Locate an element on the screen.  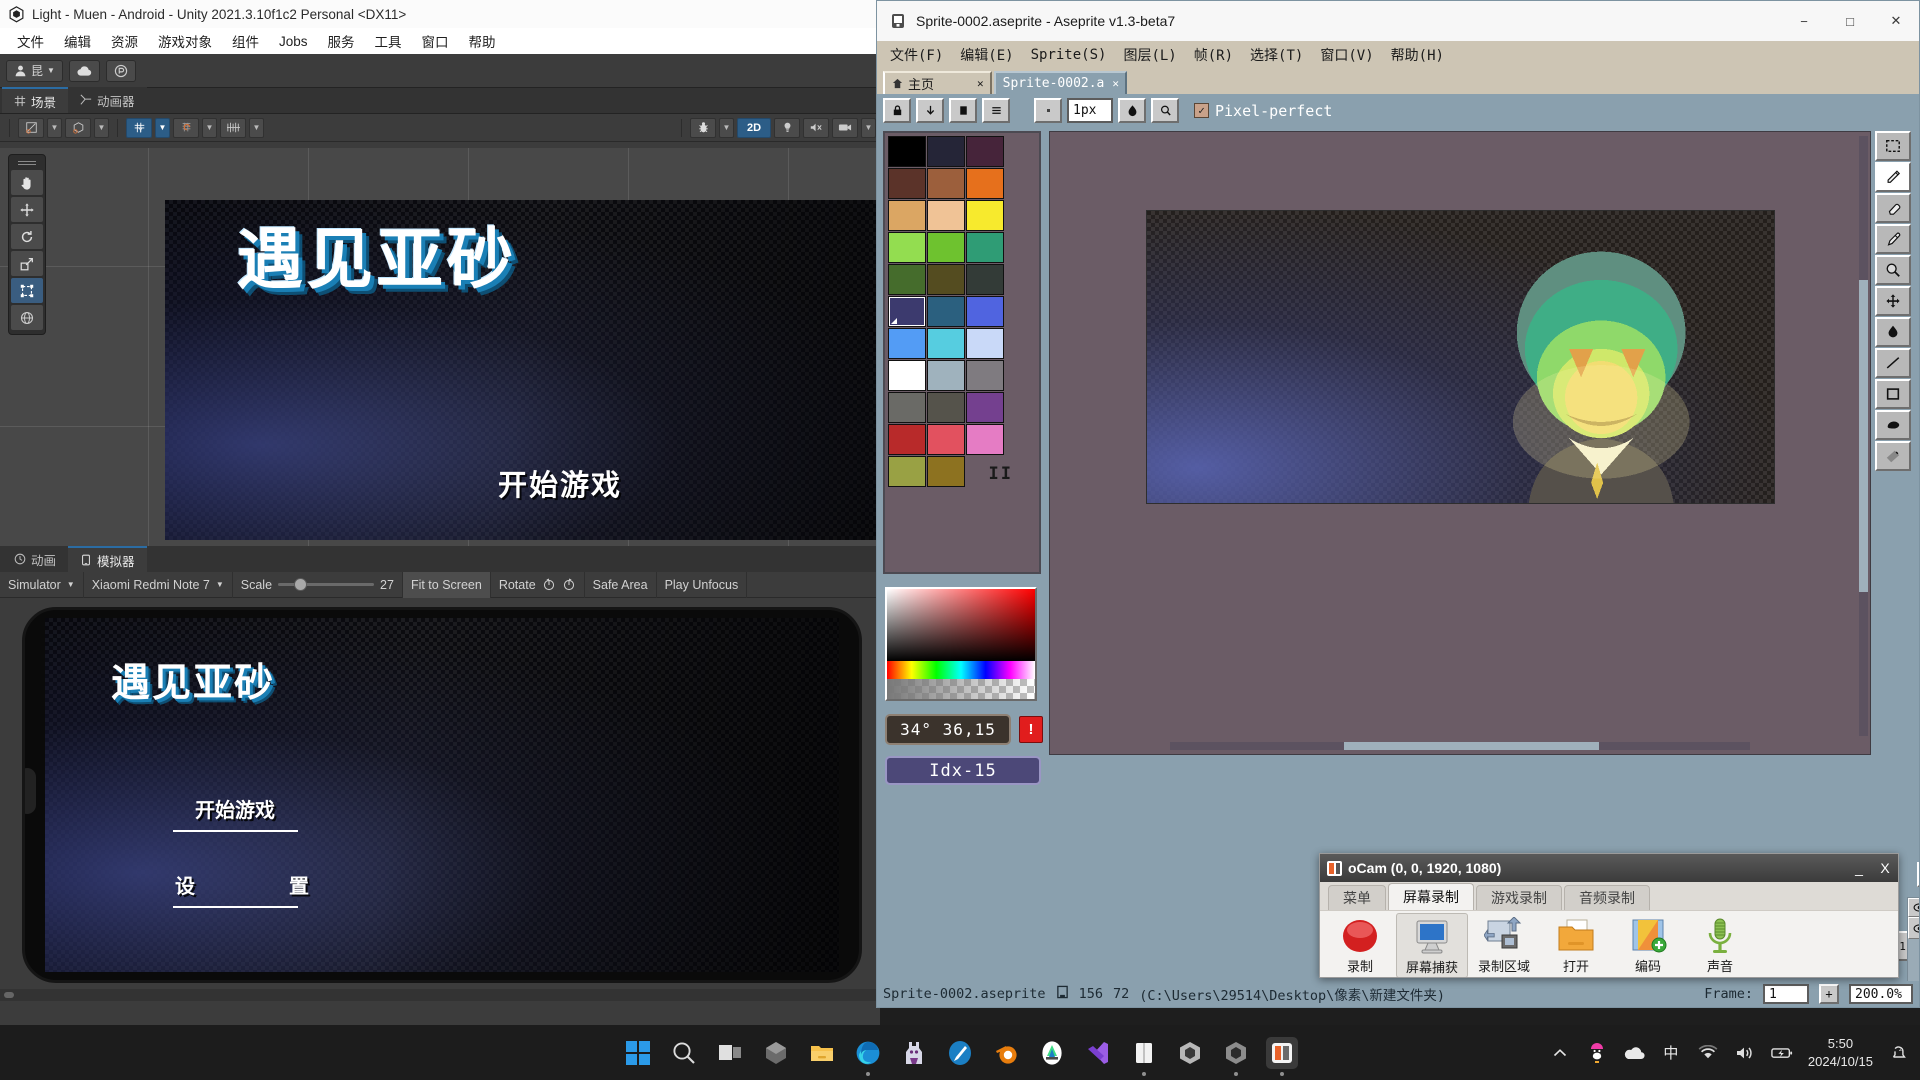
eyedropper-tool is located at coordinates (1893, 239).